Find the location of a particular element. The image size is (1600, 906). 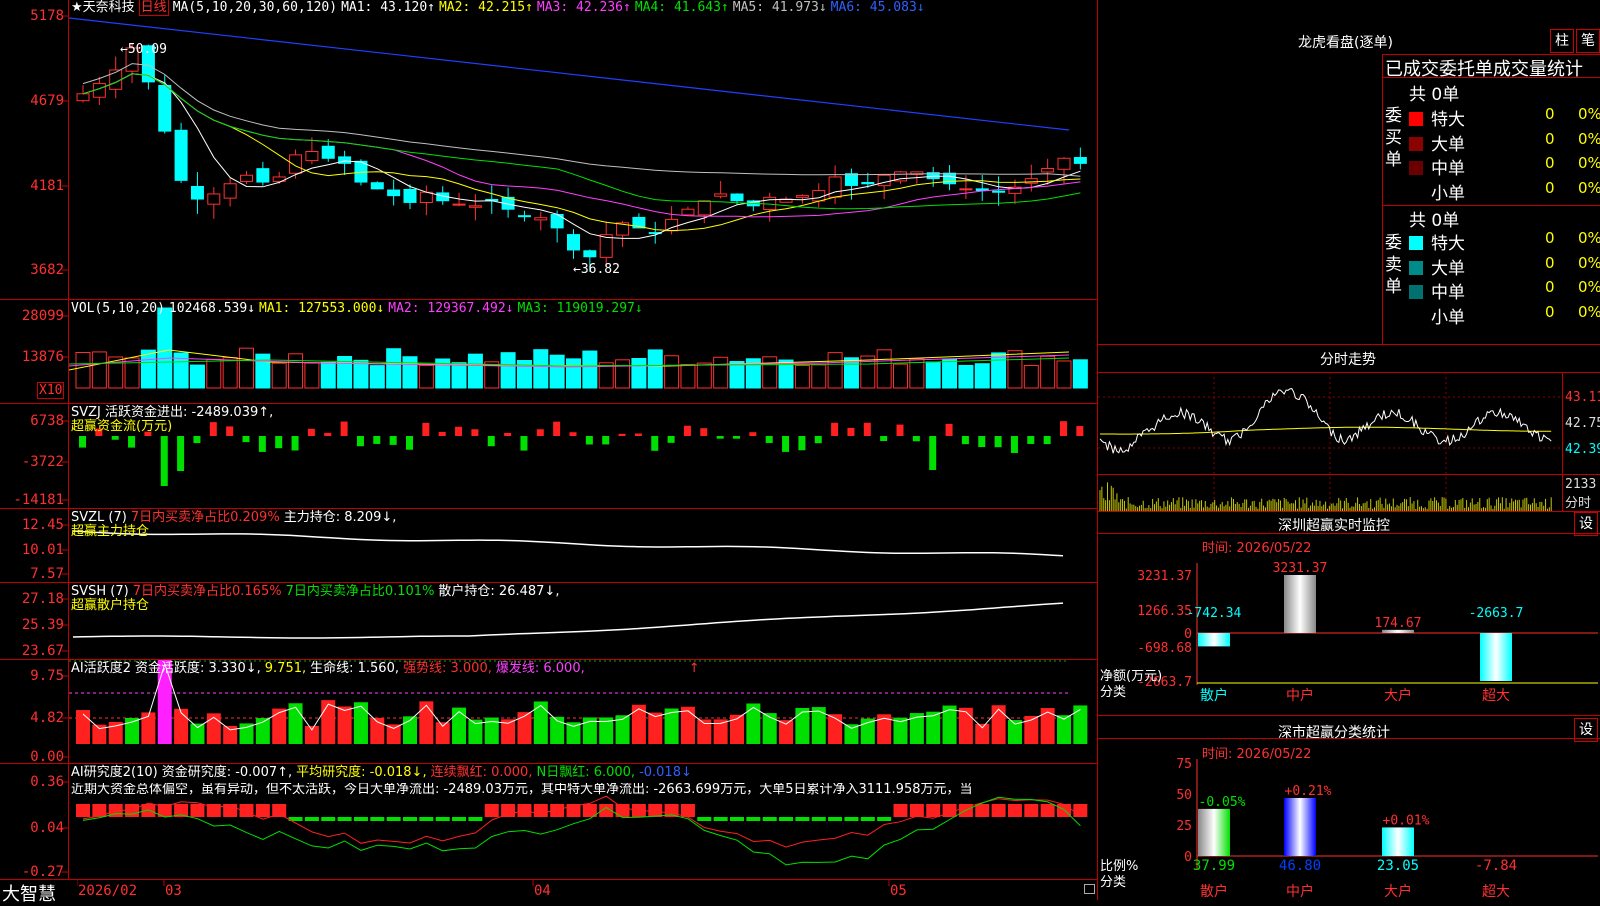

intraday-chart is located at coordinates (1330, 441).